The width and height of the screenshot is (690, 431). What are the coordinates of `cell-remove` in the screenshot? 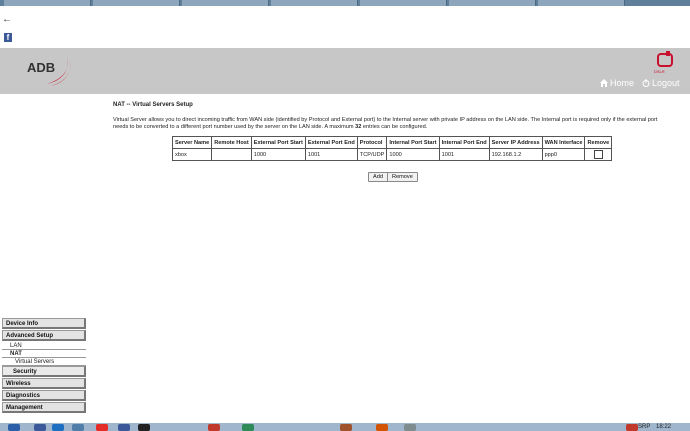 It's located at (598, 154).